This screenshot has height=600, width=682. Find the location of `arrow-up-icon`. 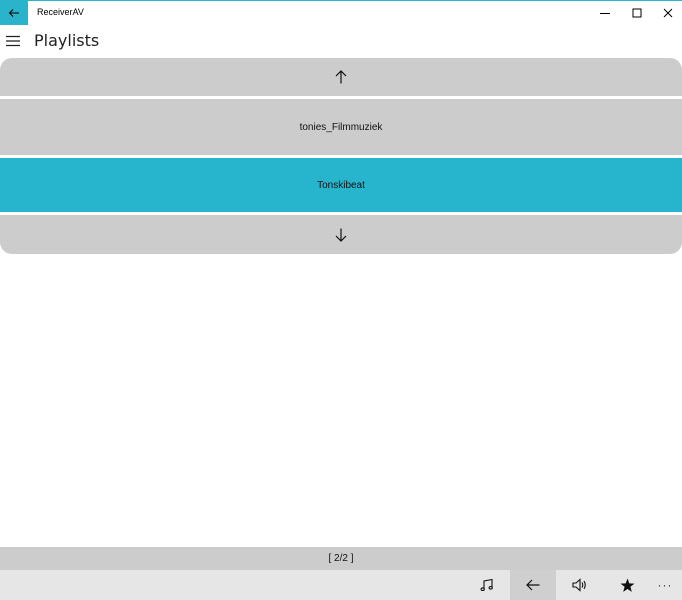

arrow-up-icon is located at coordinates (341, 77).